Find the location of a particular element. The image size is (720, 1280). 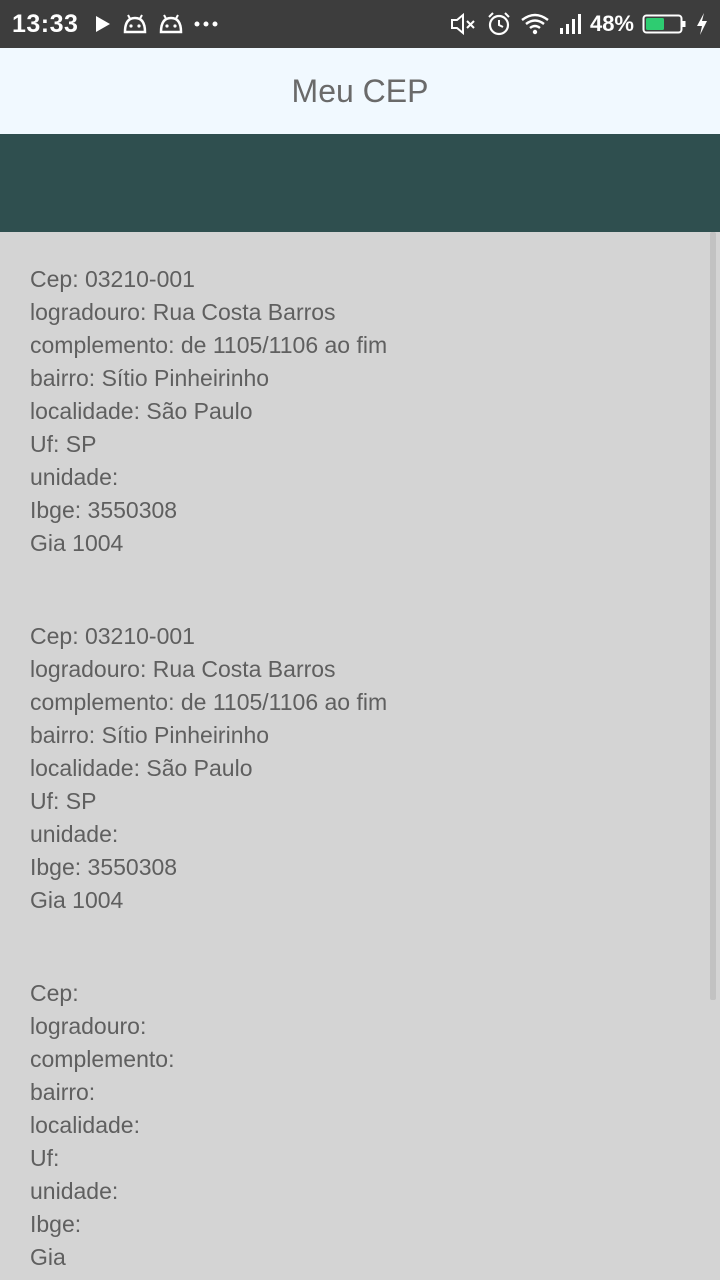

battery-percent: 48% is located at coordinates (611, 23).